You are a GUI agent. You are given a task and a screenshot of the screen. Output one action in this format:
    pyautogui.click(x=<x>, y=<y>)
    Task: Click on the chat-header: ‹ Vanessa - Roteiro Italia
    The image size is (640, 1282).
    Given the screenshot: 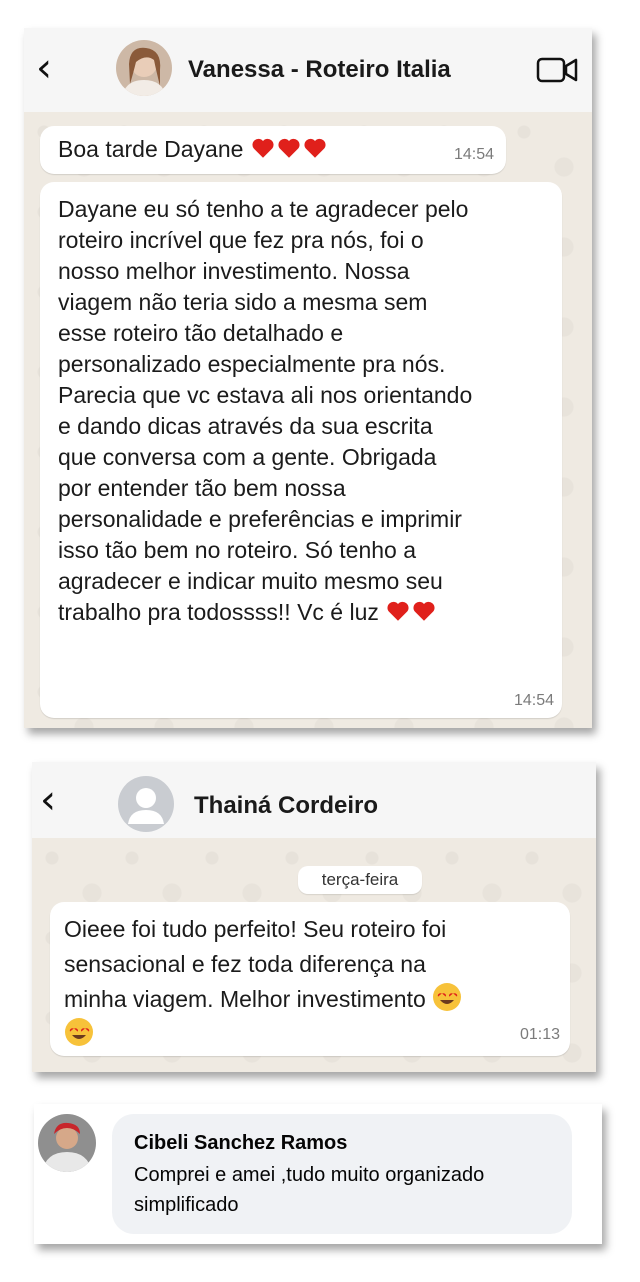 What is the action you would take?
    pyautogui.click(x=308, y=70)
    